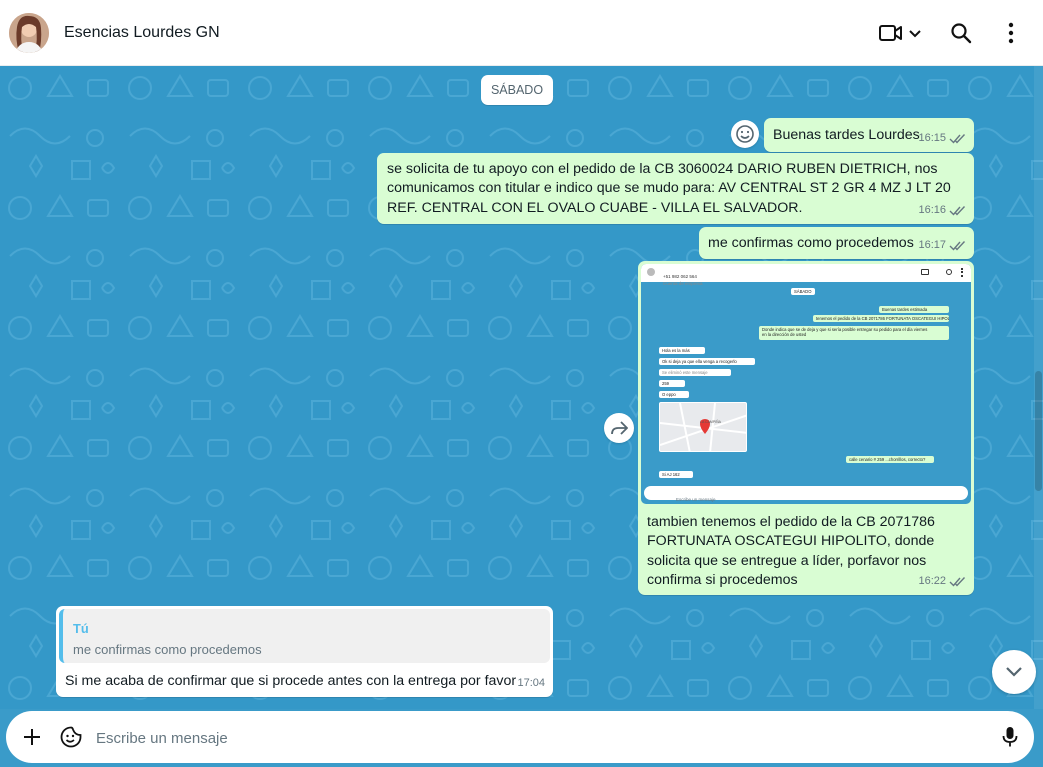 This screenshot has width=1043, height=767. I want to click on shot-msg: Si AJ 162, so click(676, 474).